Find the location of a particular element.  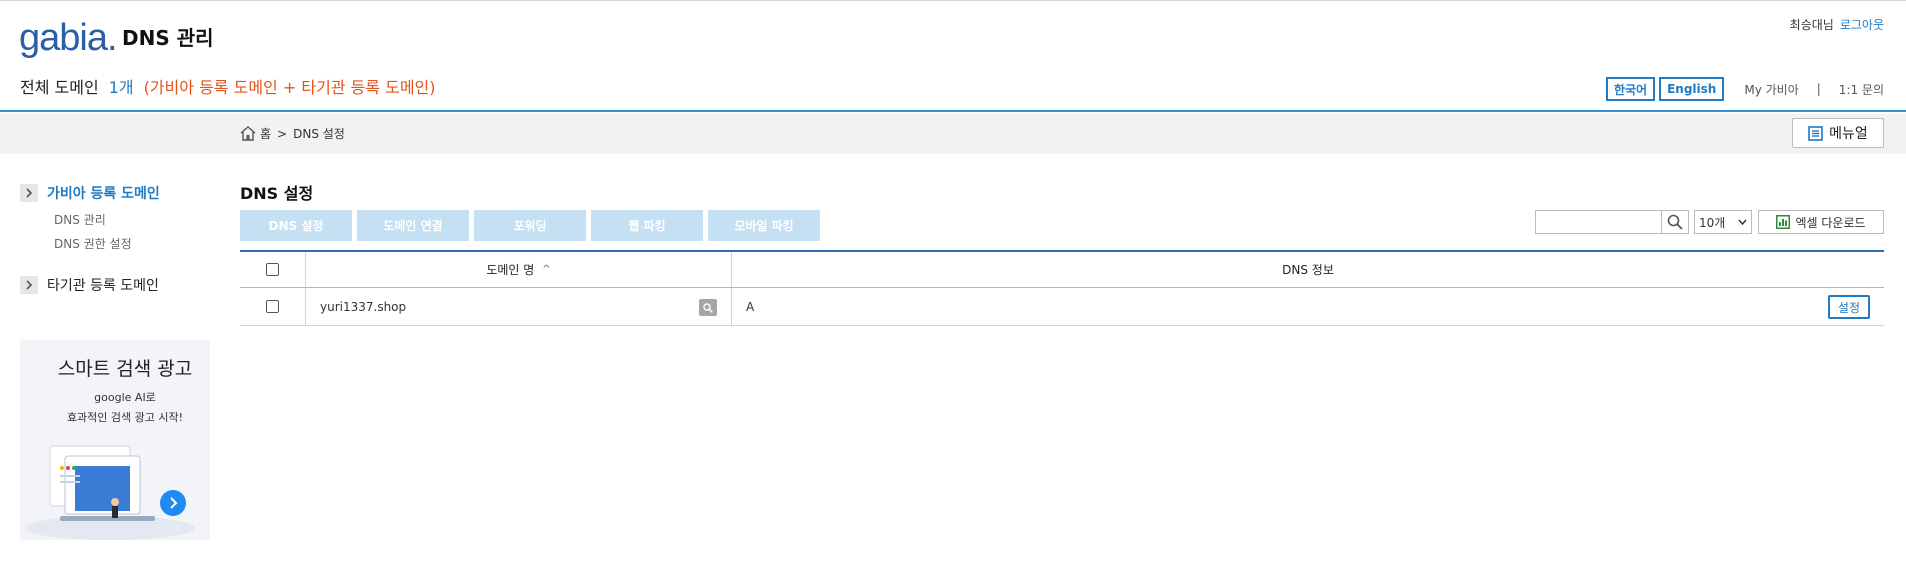

search-input is located at coordinates (1598, 222).